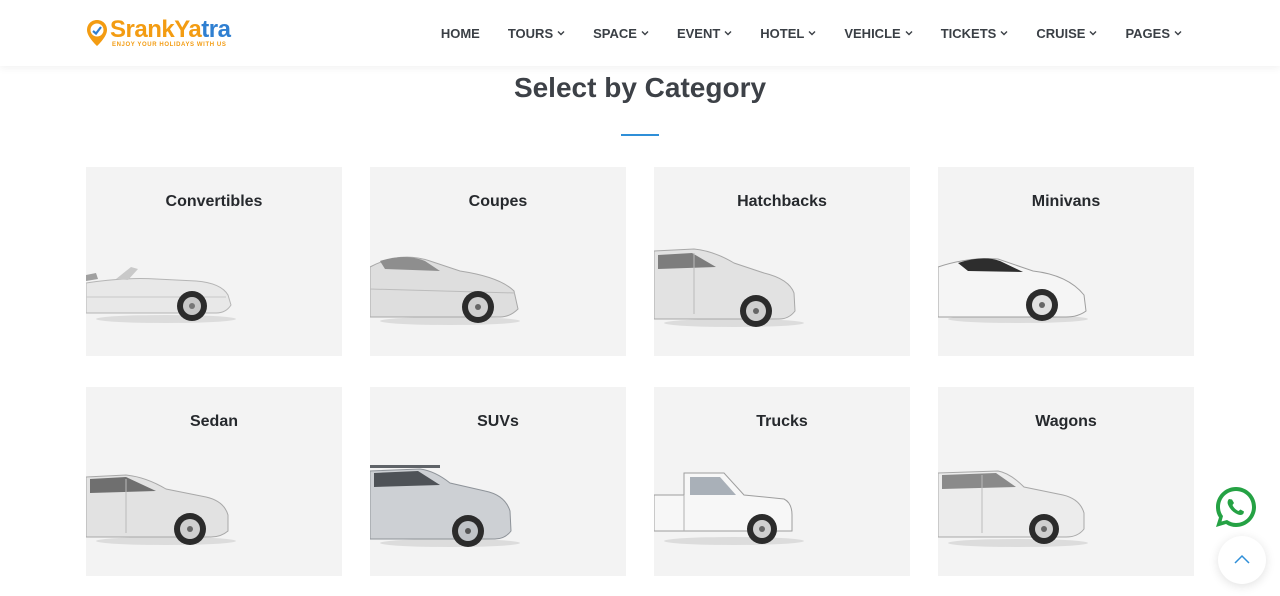  What do you see at coordinates (498, 201) in the screenshot?
I see `category-label: Coupes` at bounding box center [498, 201].